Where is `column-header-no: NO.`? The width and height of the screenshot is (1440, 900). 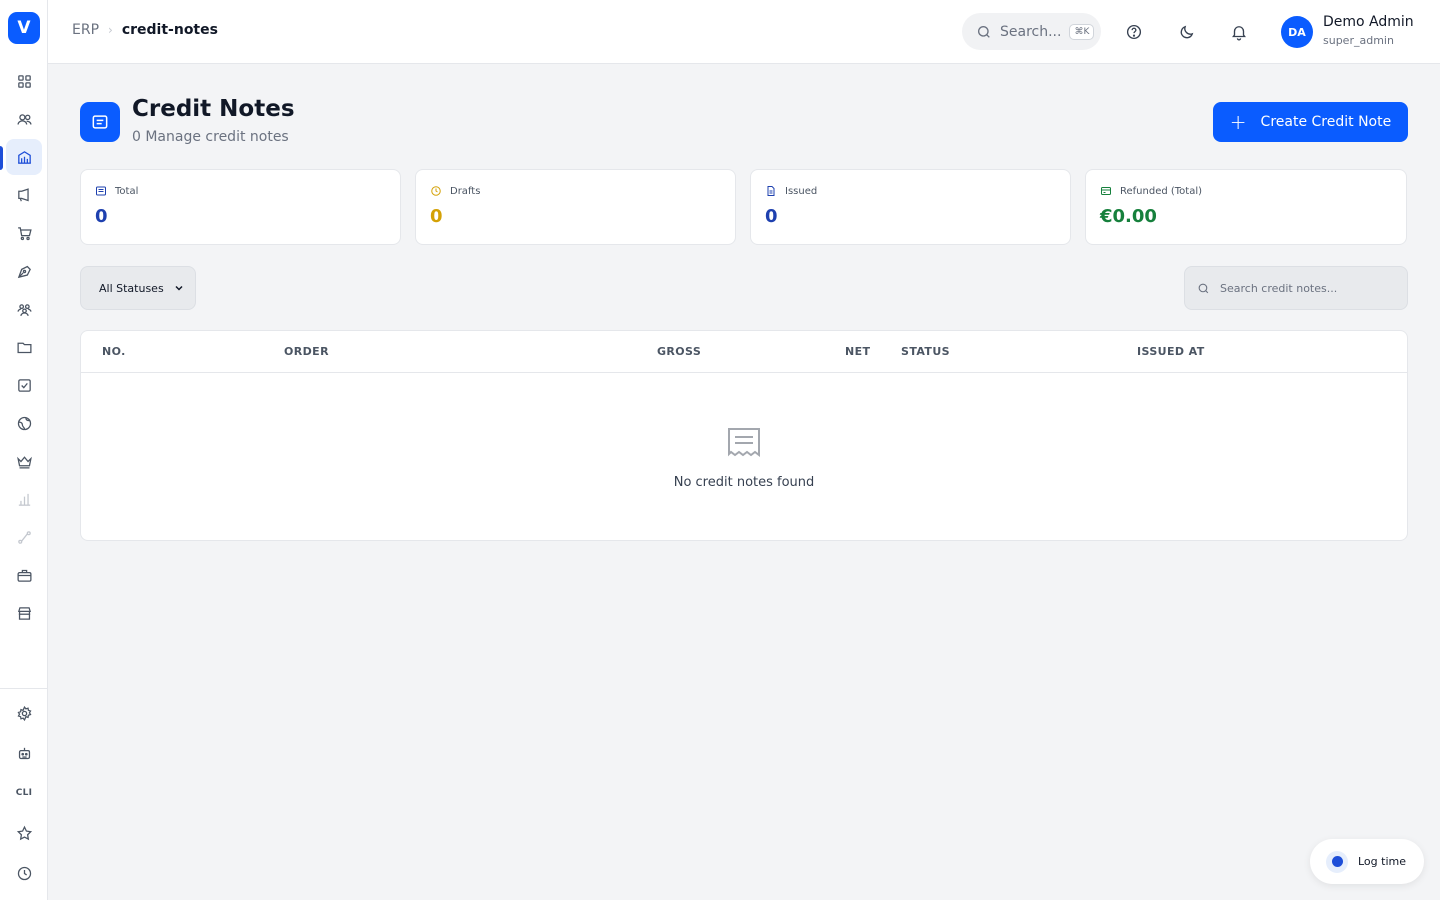
column-header-no: NO. is located at coordinates (114, 351).